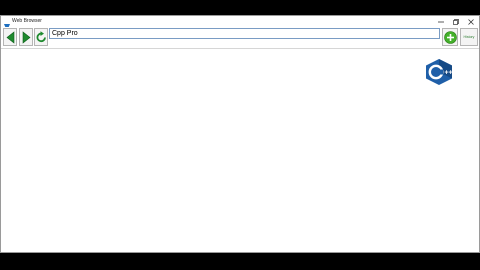 This screenshot has height=270, width=480. I want to click on letterbox-bottom, so click(240, 261).